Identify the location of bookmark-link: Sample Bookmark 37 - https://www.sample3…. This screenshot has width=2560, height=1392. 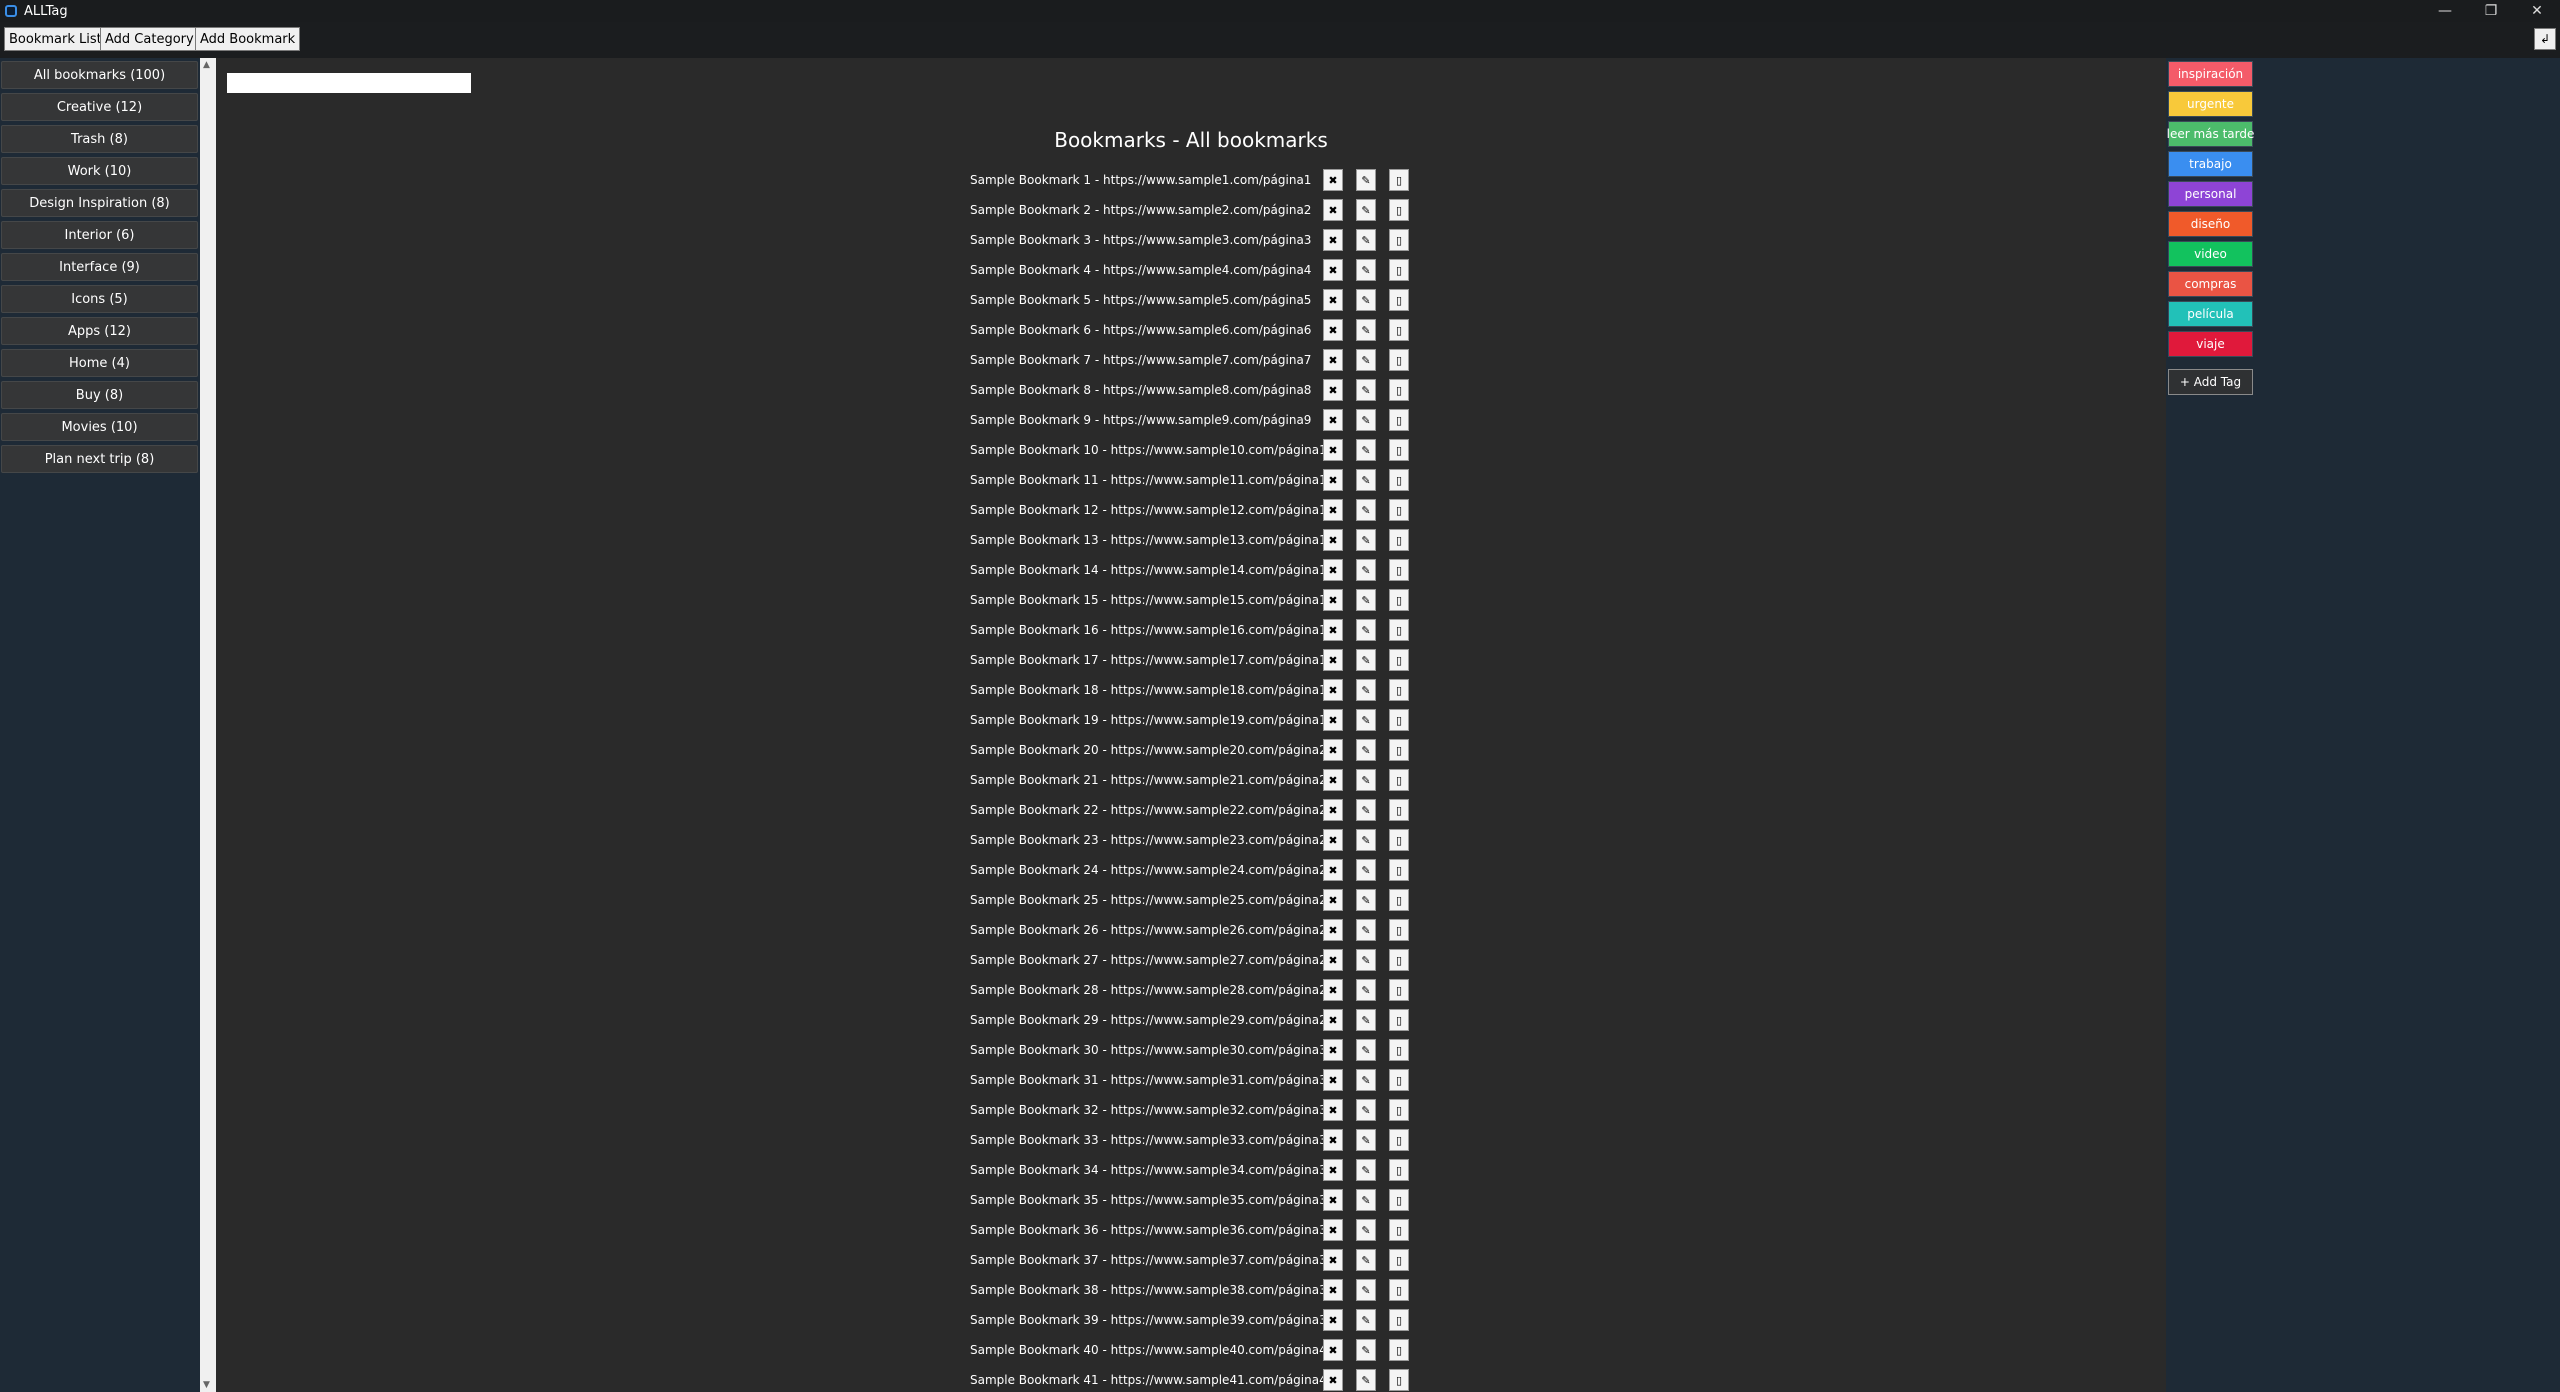
(1152, 1260).